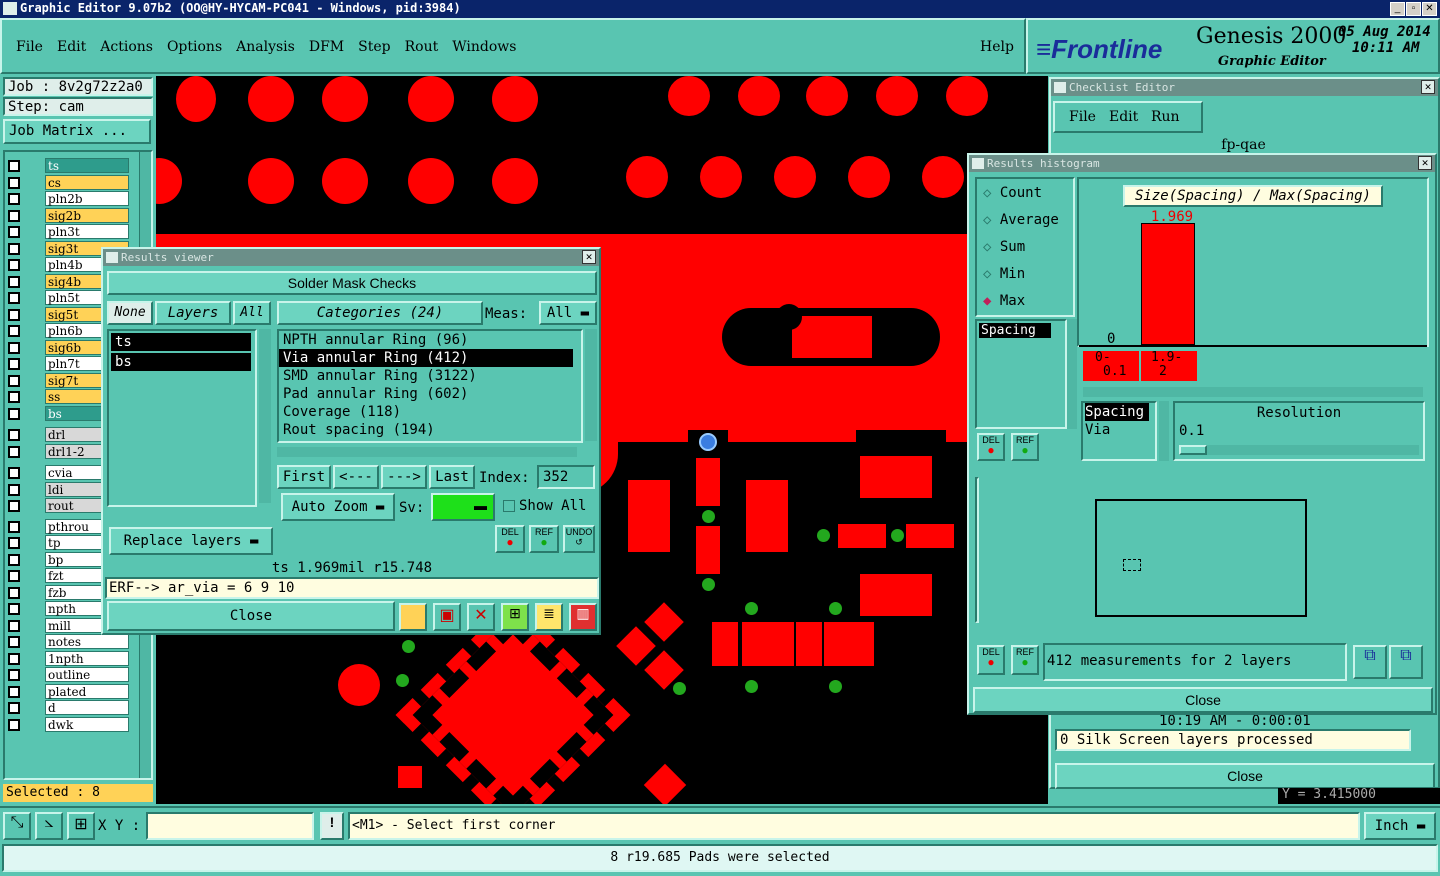 Image resolution: width=1440 pixels, height=876 pixels. What do you see at coordinates (1193, 450) in the screenshot?
I see `resolution-slider-handle` at bounding box center [1193, 450].